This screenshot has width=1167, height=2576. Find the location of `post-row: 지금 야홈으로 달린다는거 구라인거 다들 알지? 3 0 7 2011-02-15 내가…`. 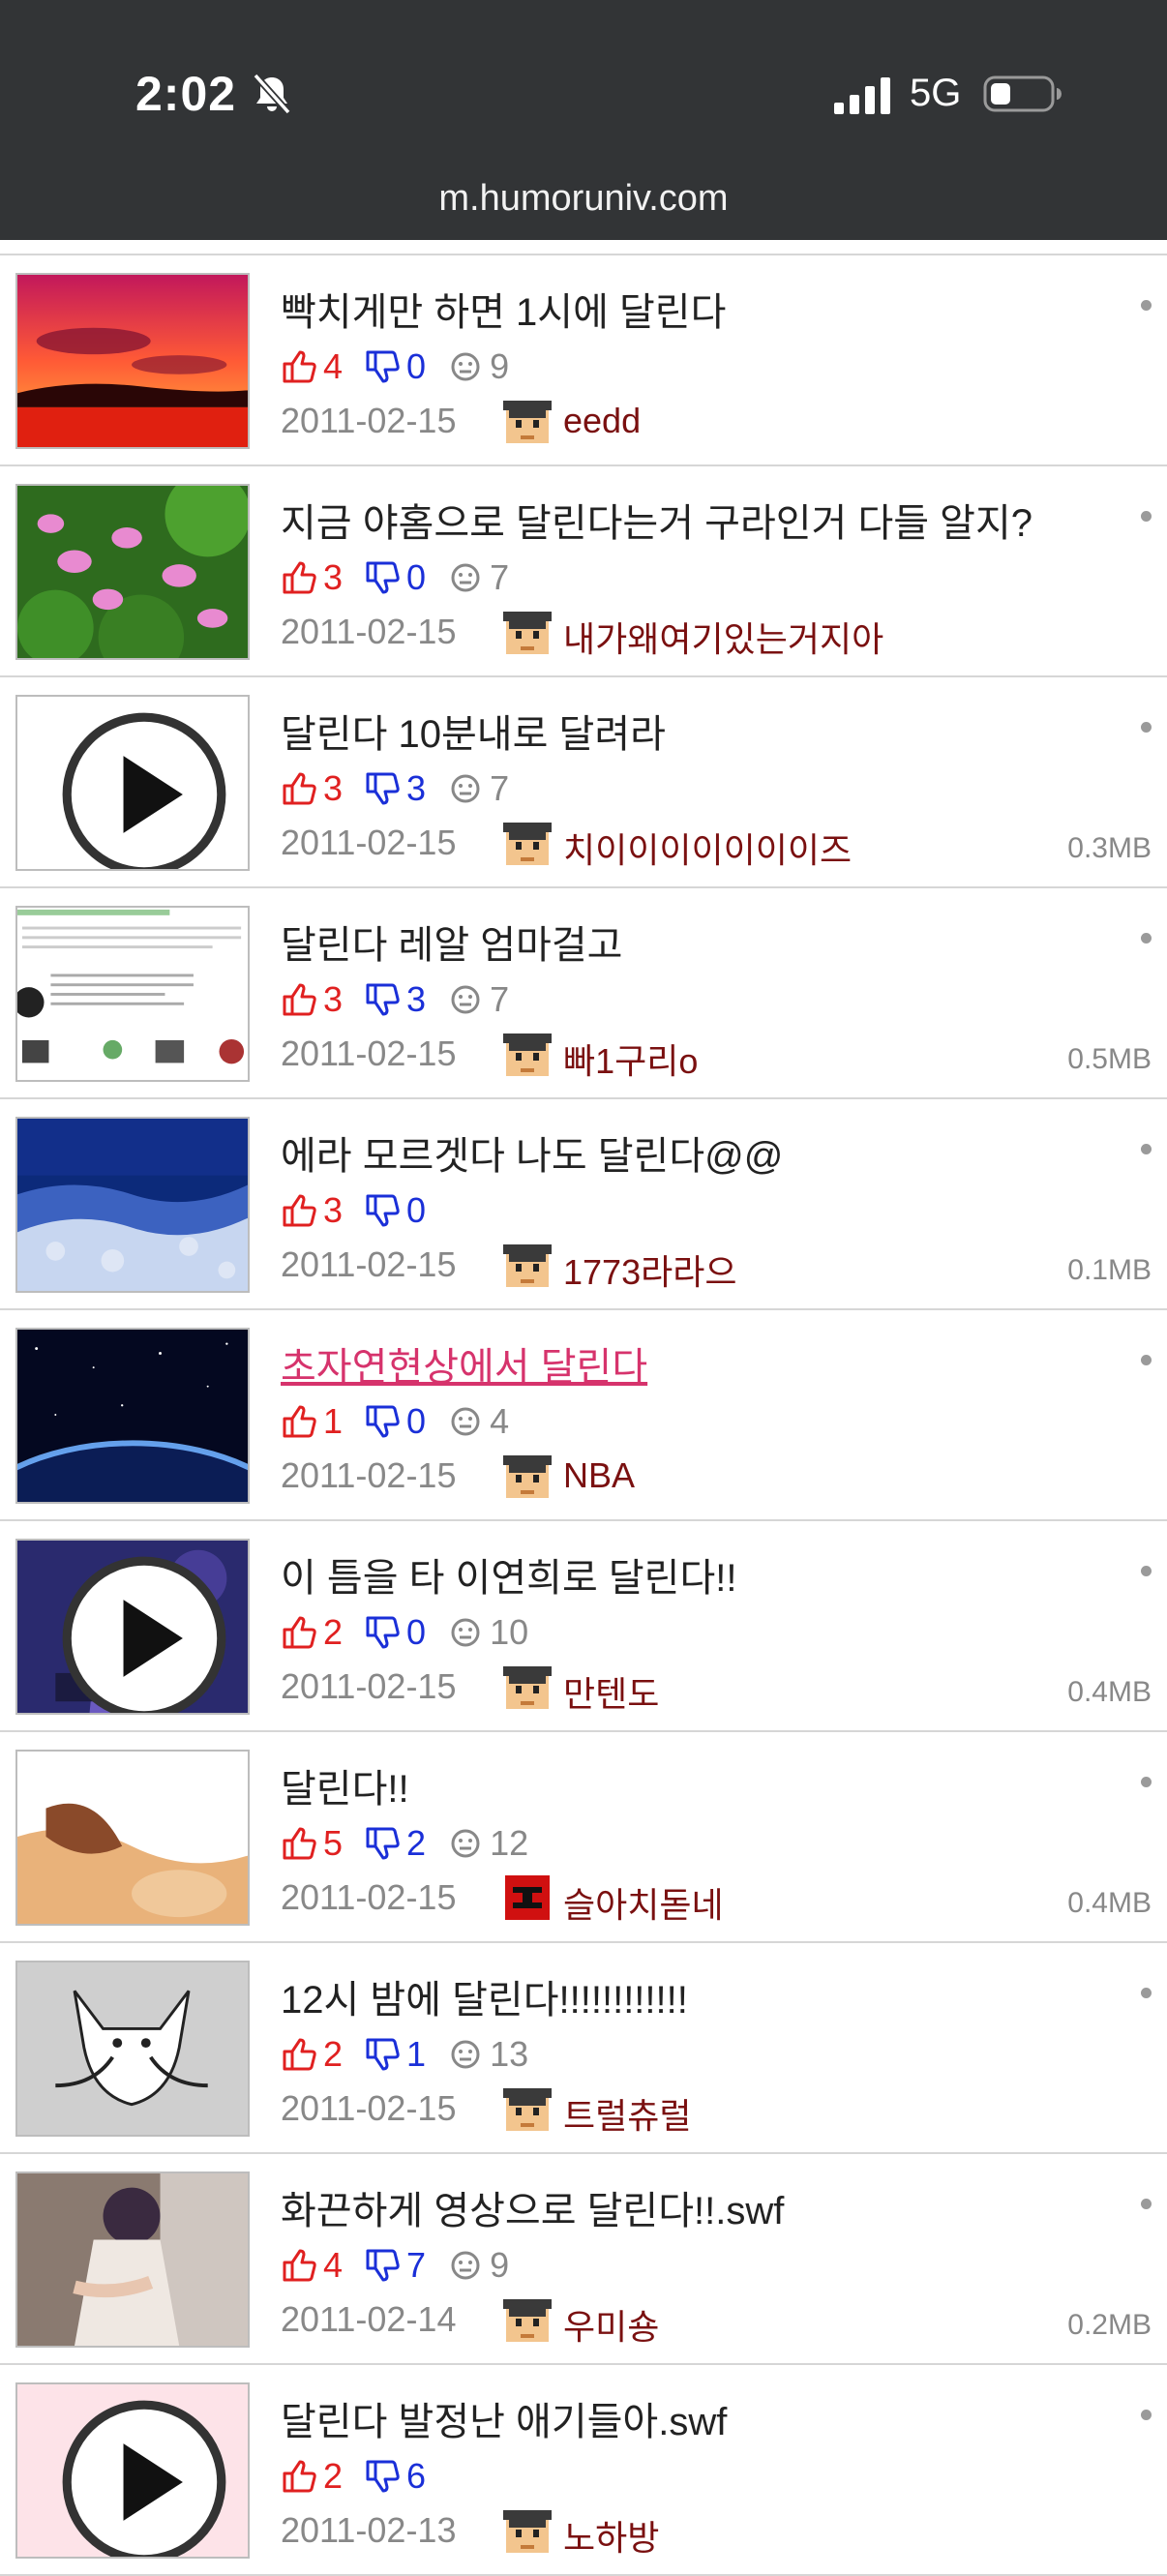

post-row: 지금 야홈으로 달린다는거 구라인거 다들 알지? 3 0 7 2011-02-15 내가… is located at coordinates (583, 571).